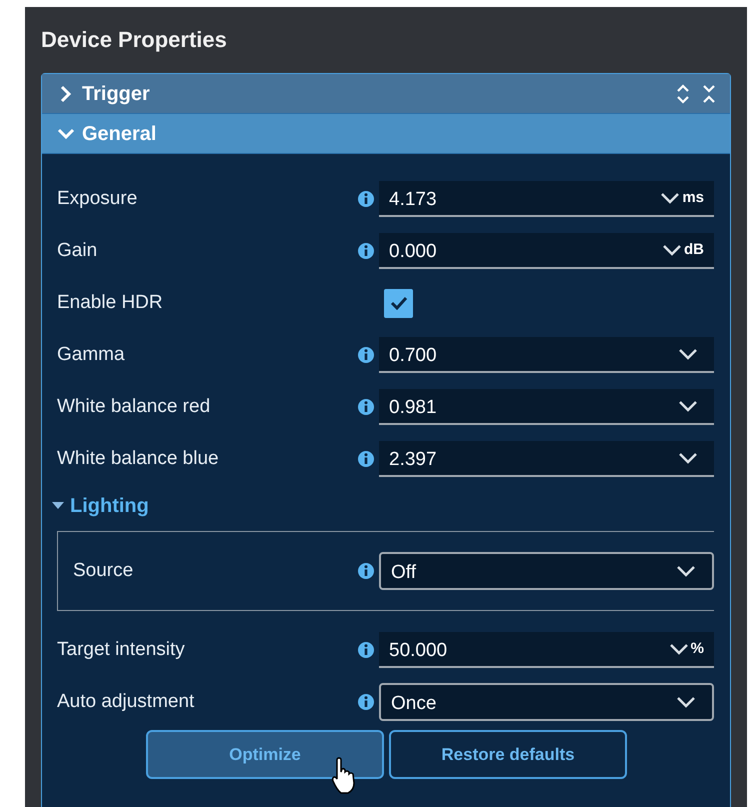 The image size is (753, 807). Describe the element at coordinates (343, 776) in the screenshot. I see `hand-cursor-icon` at that location.